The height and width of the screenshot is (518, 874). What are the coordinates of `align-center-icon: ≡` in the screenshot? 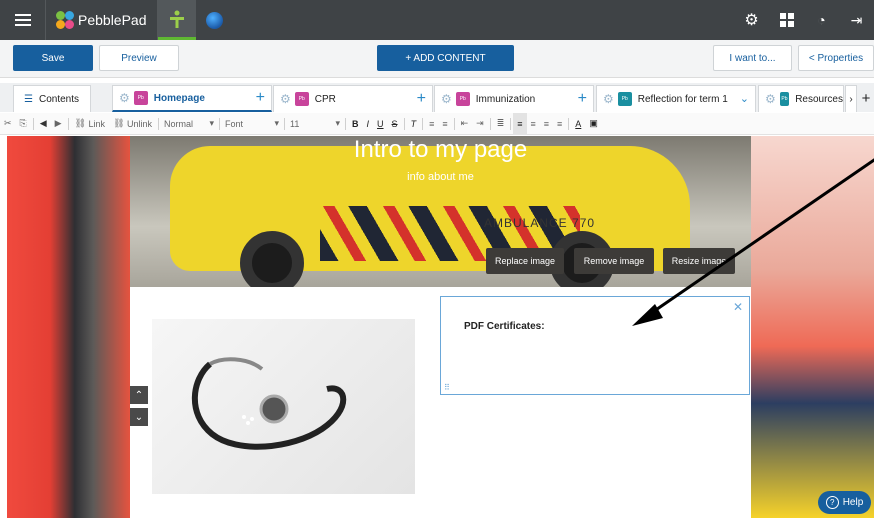 It's located at (533, 124).